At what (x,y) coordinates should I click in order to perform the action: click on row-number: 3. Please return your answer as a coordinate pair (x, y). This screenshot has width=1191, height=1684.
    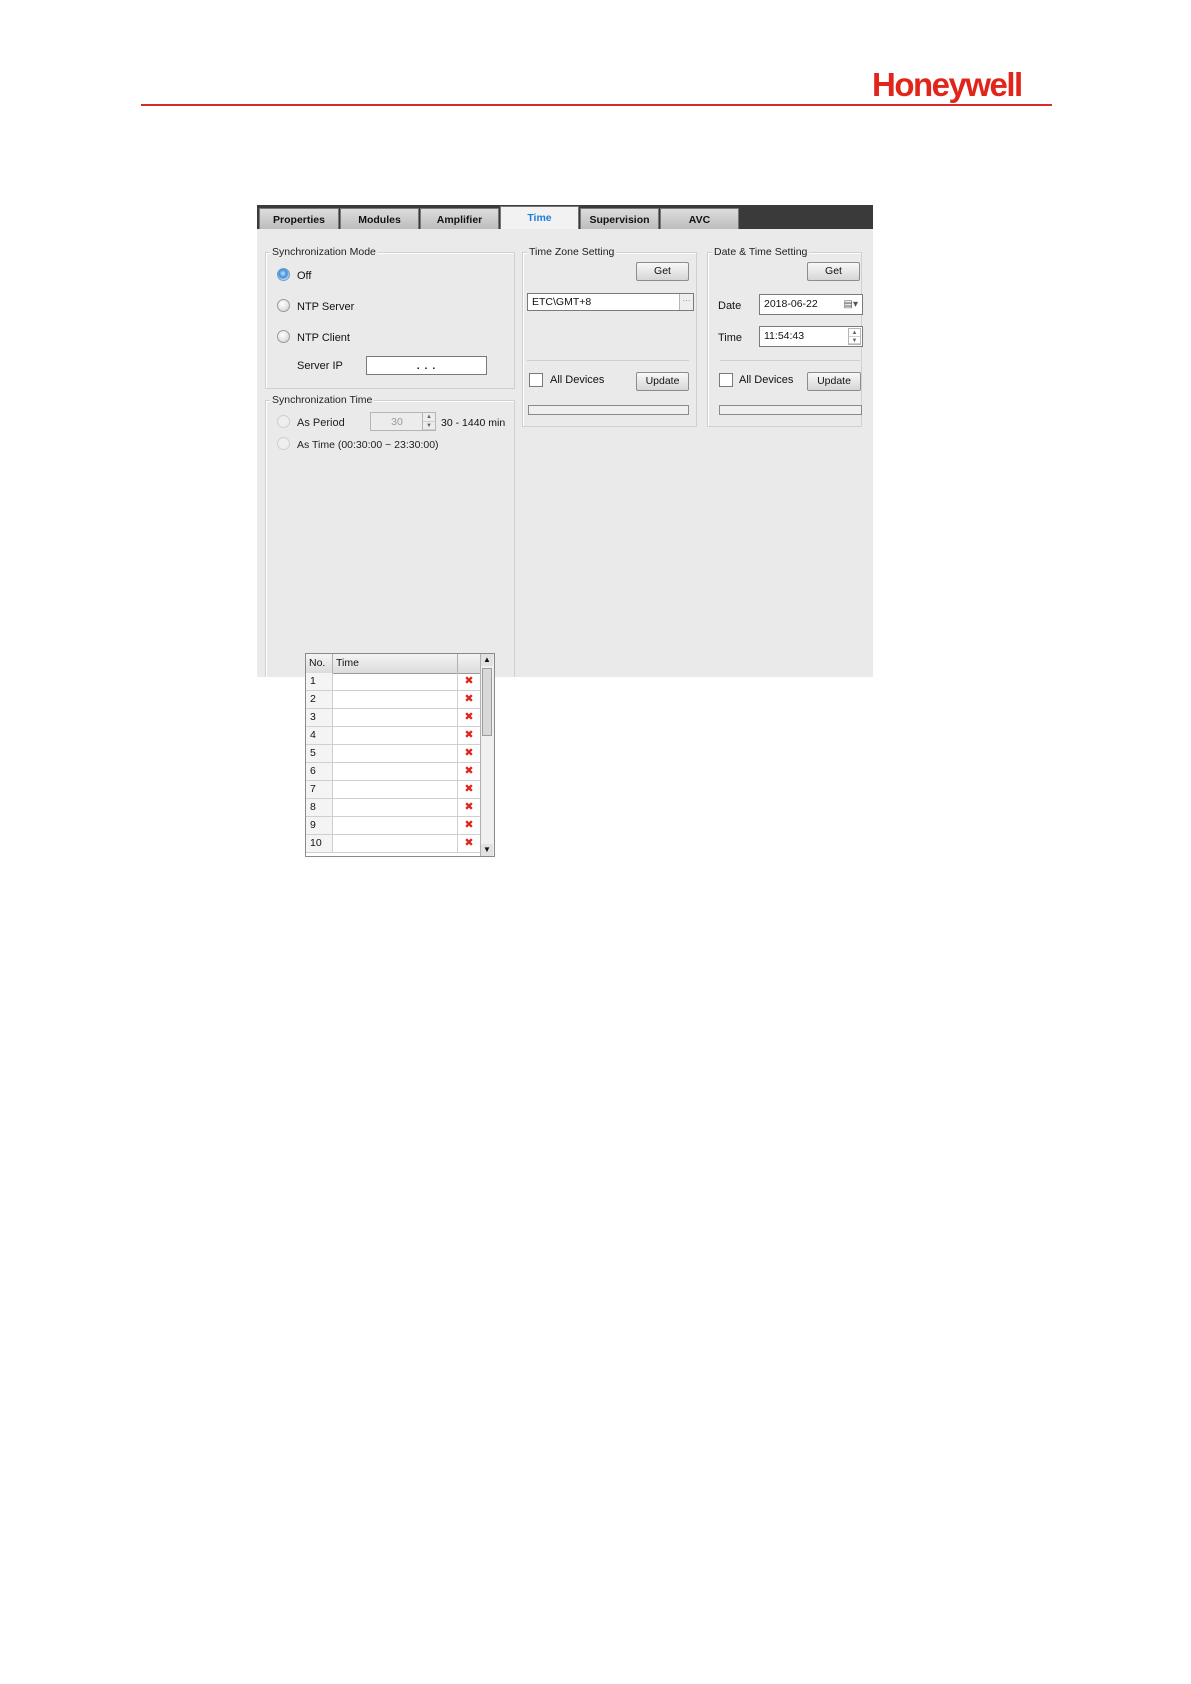
    Looking at the image, I should click on (319, 717).